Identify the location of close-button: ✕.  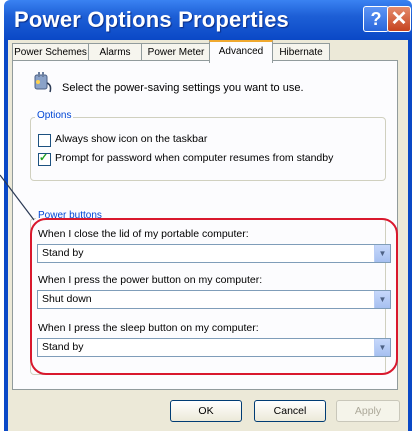
(399, 19).